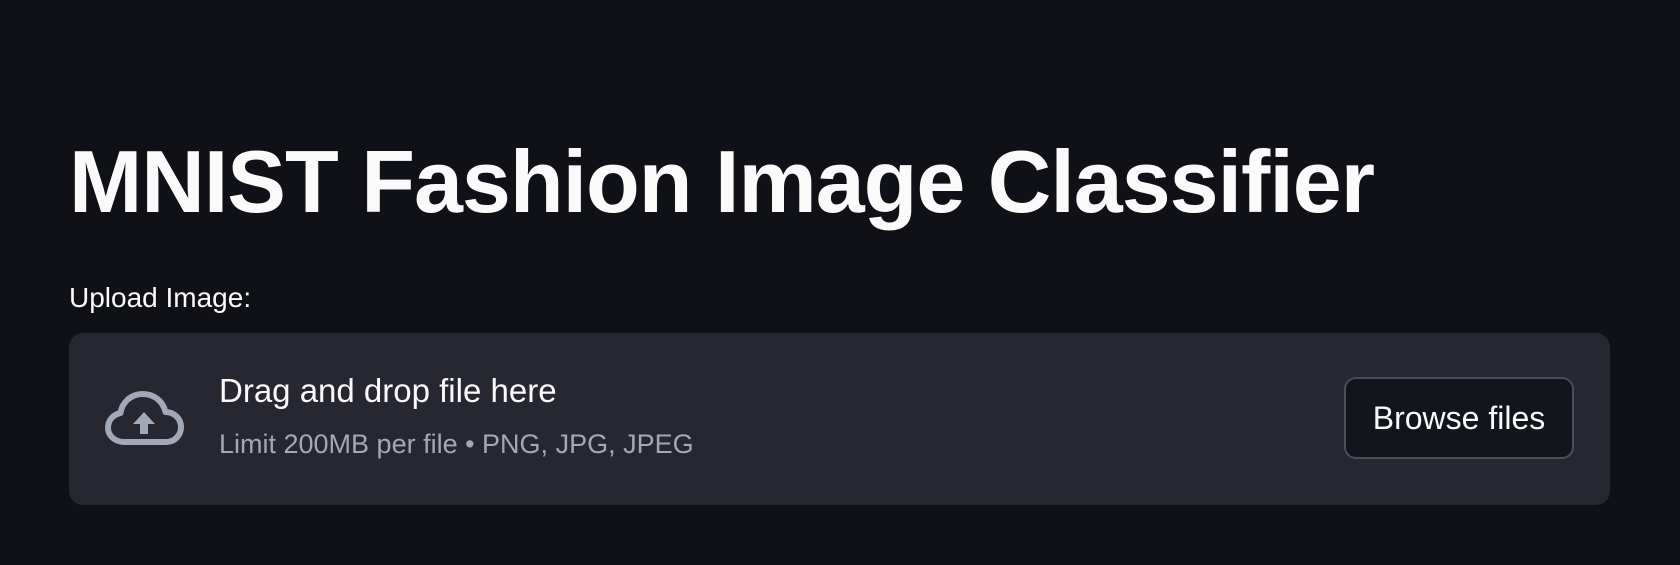 The height and width of the screenshot is (565, 1680). What do you see at coordinates (1459, 418) in the screenshot?
I see `browse-files-button: Browse files` at bounding box center [1459, 418].